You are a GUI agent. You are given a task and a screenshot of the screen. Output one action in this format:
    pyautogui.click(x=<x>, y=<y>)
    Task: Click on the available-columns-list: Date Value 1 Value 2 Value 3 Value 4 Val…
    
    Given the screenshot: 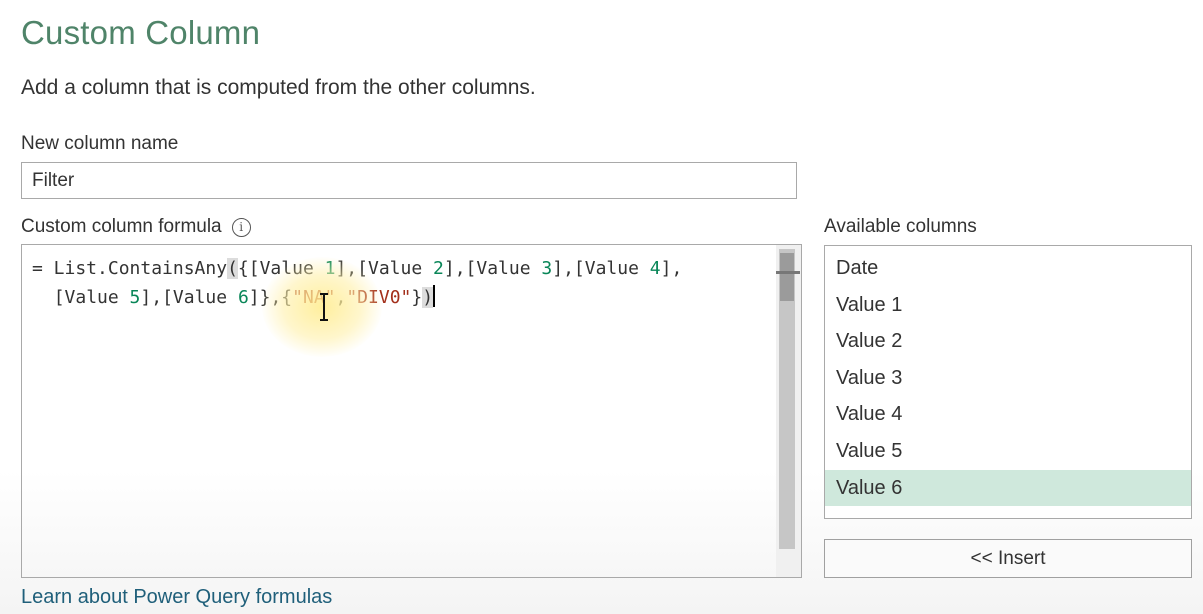 What is the action you would take?
    pyautogui.click(x=1008, y=382)
    